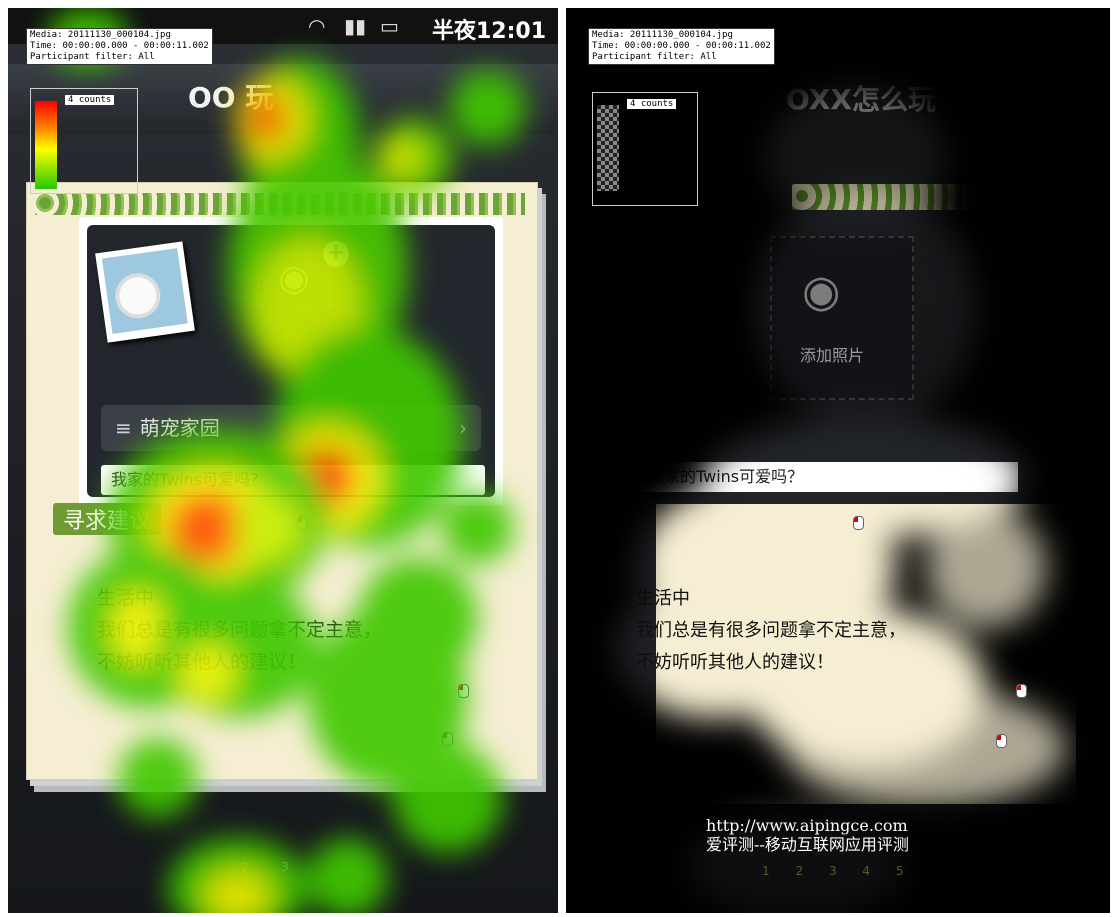 The height and width of the screenshot is (917, 1112). I want to click on battery-icon: ▭, so click(389, 26).